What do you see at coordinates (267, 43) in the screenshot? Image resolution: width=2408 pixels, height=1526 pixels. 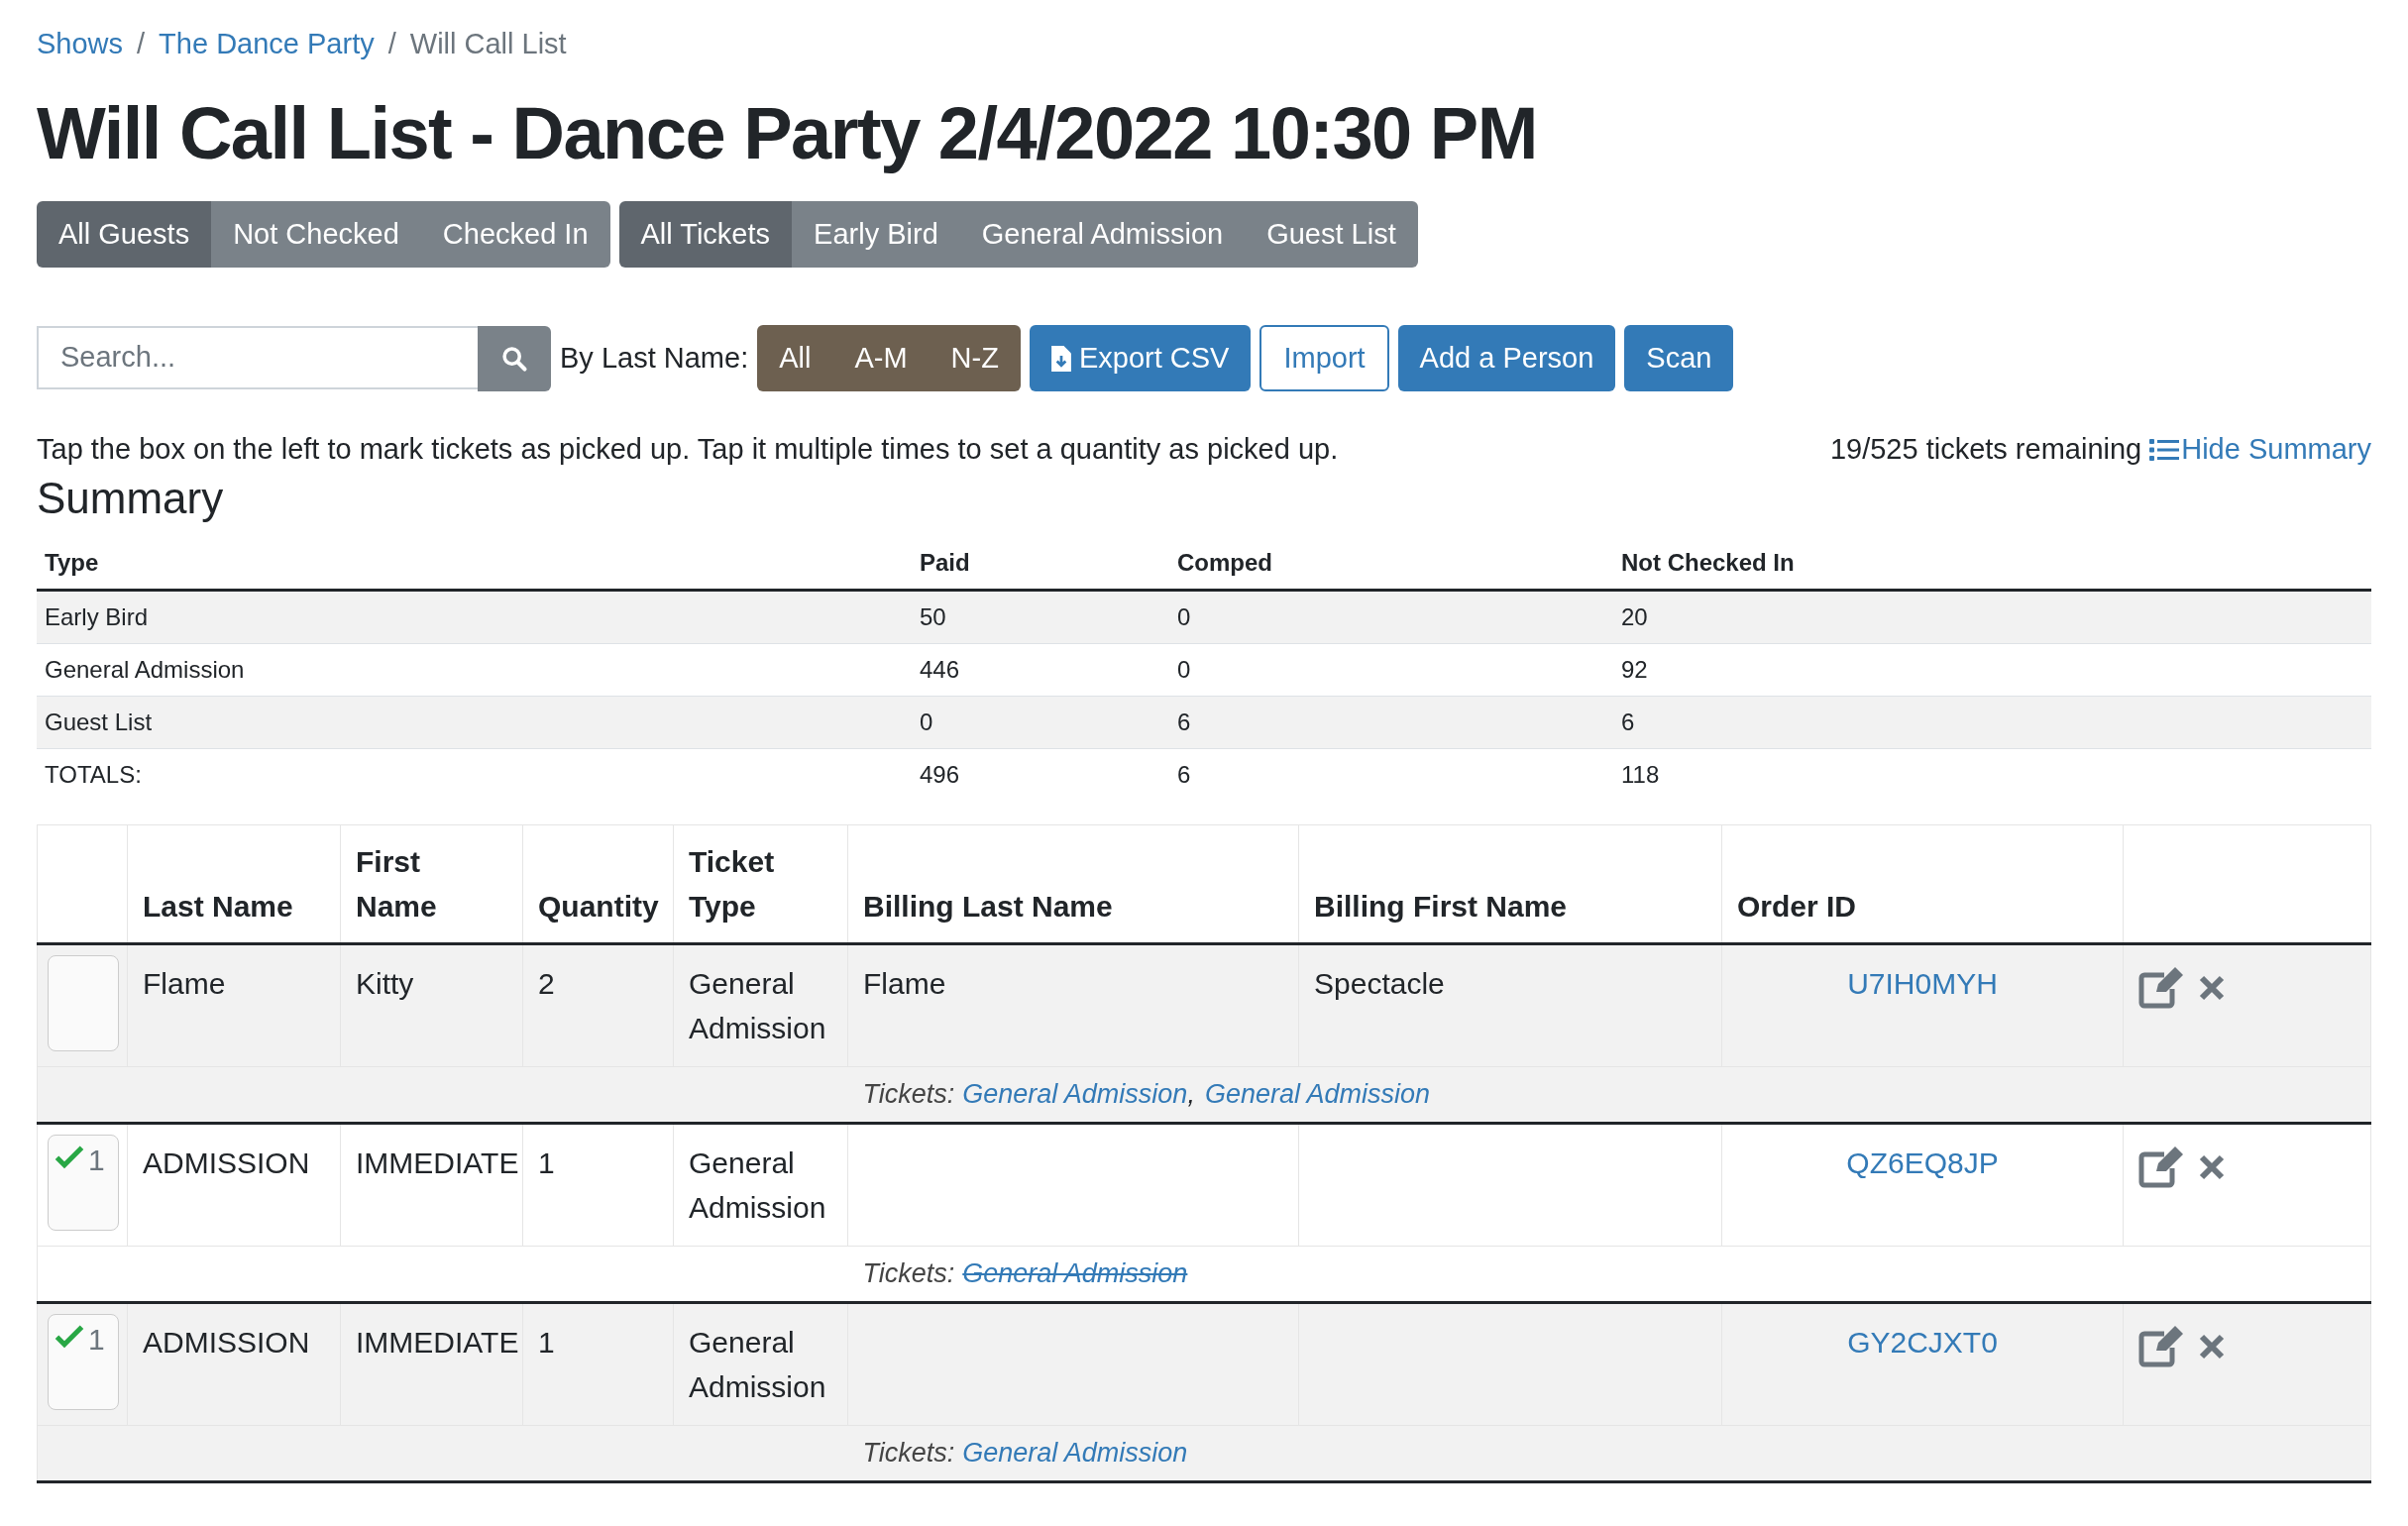 I see `breadcrumb-link: The Dance Party` at bounding box center [267, 43].